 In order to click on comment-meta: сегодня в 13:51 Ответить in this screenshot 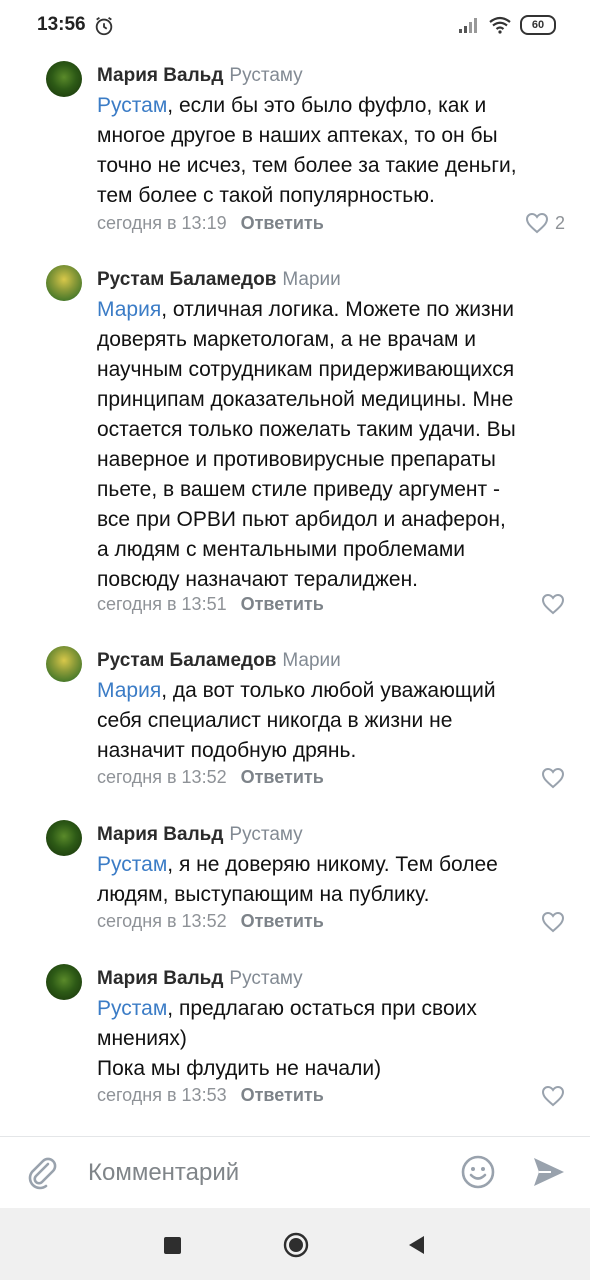, I will do `click(210, 604)`.